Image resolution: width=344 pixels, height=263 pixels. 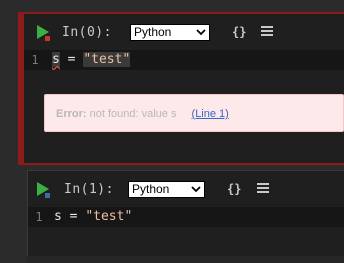 What do you see at coordinates (185, 259) in the screenshot?
I see `cell-footer-strip` at bounding box center [185, 259].